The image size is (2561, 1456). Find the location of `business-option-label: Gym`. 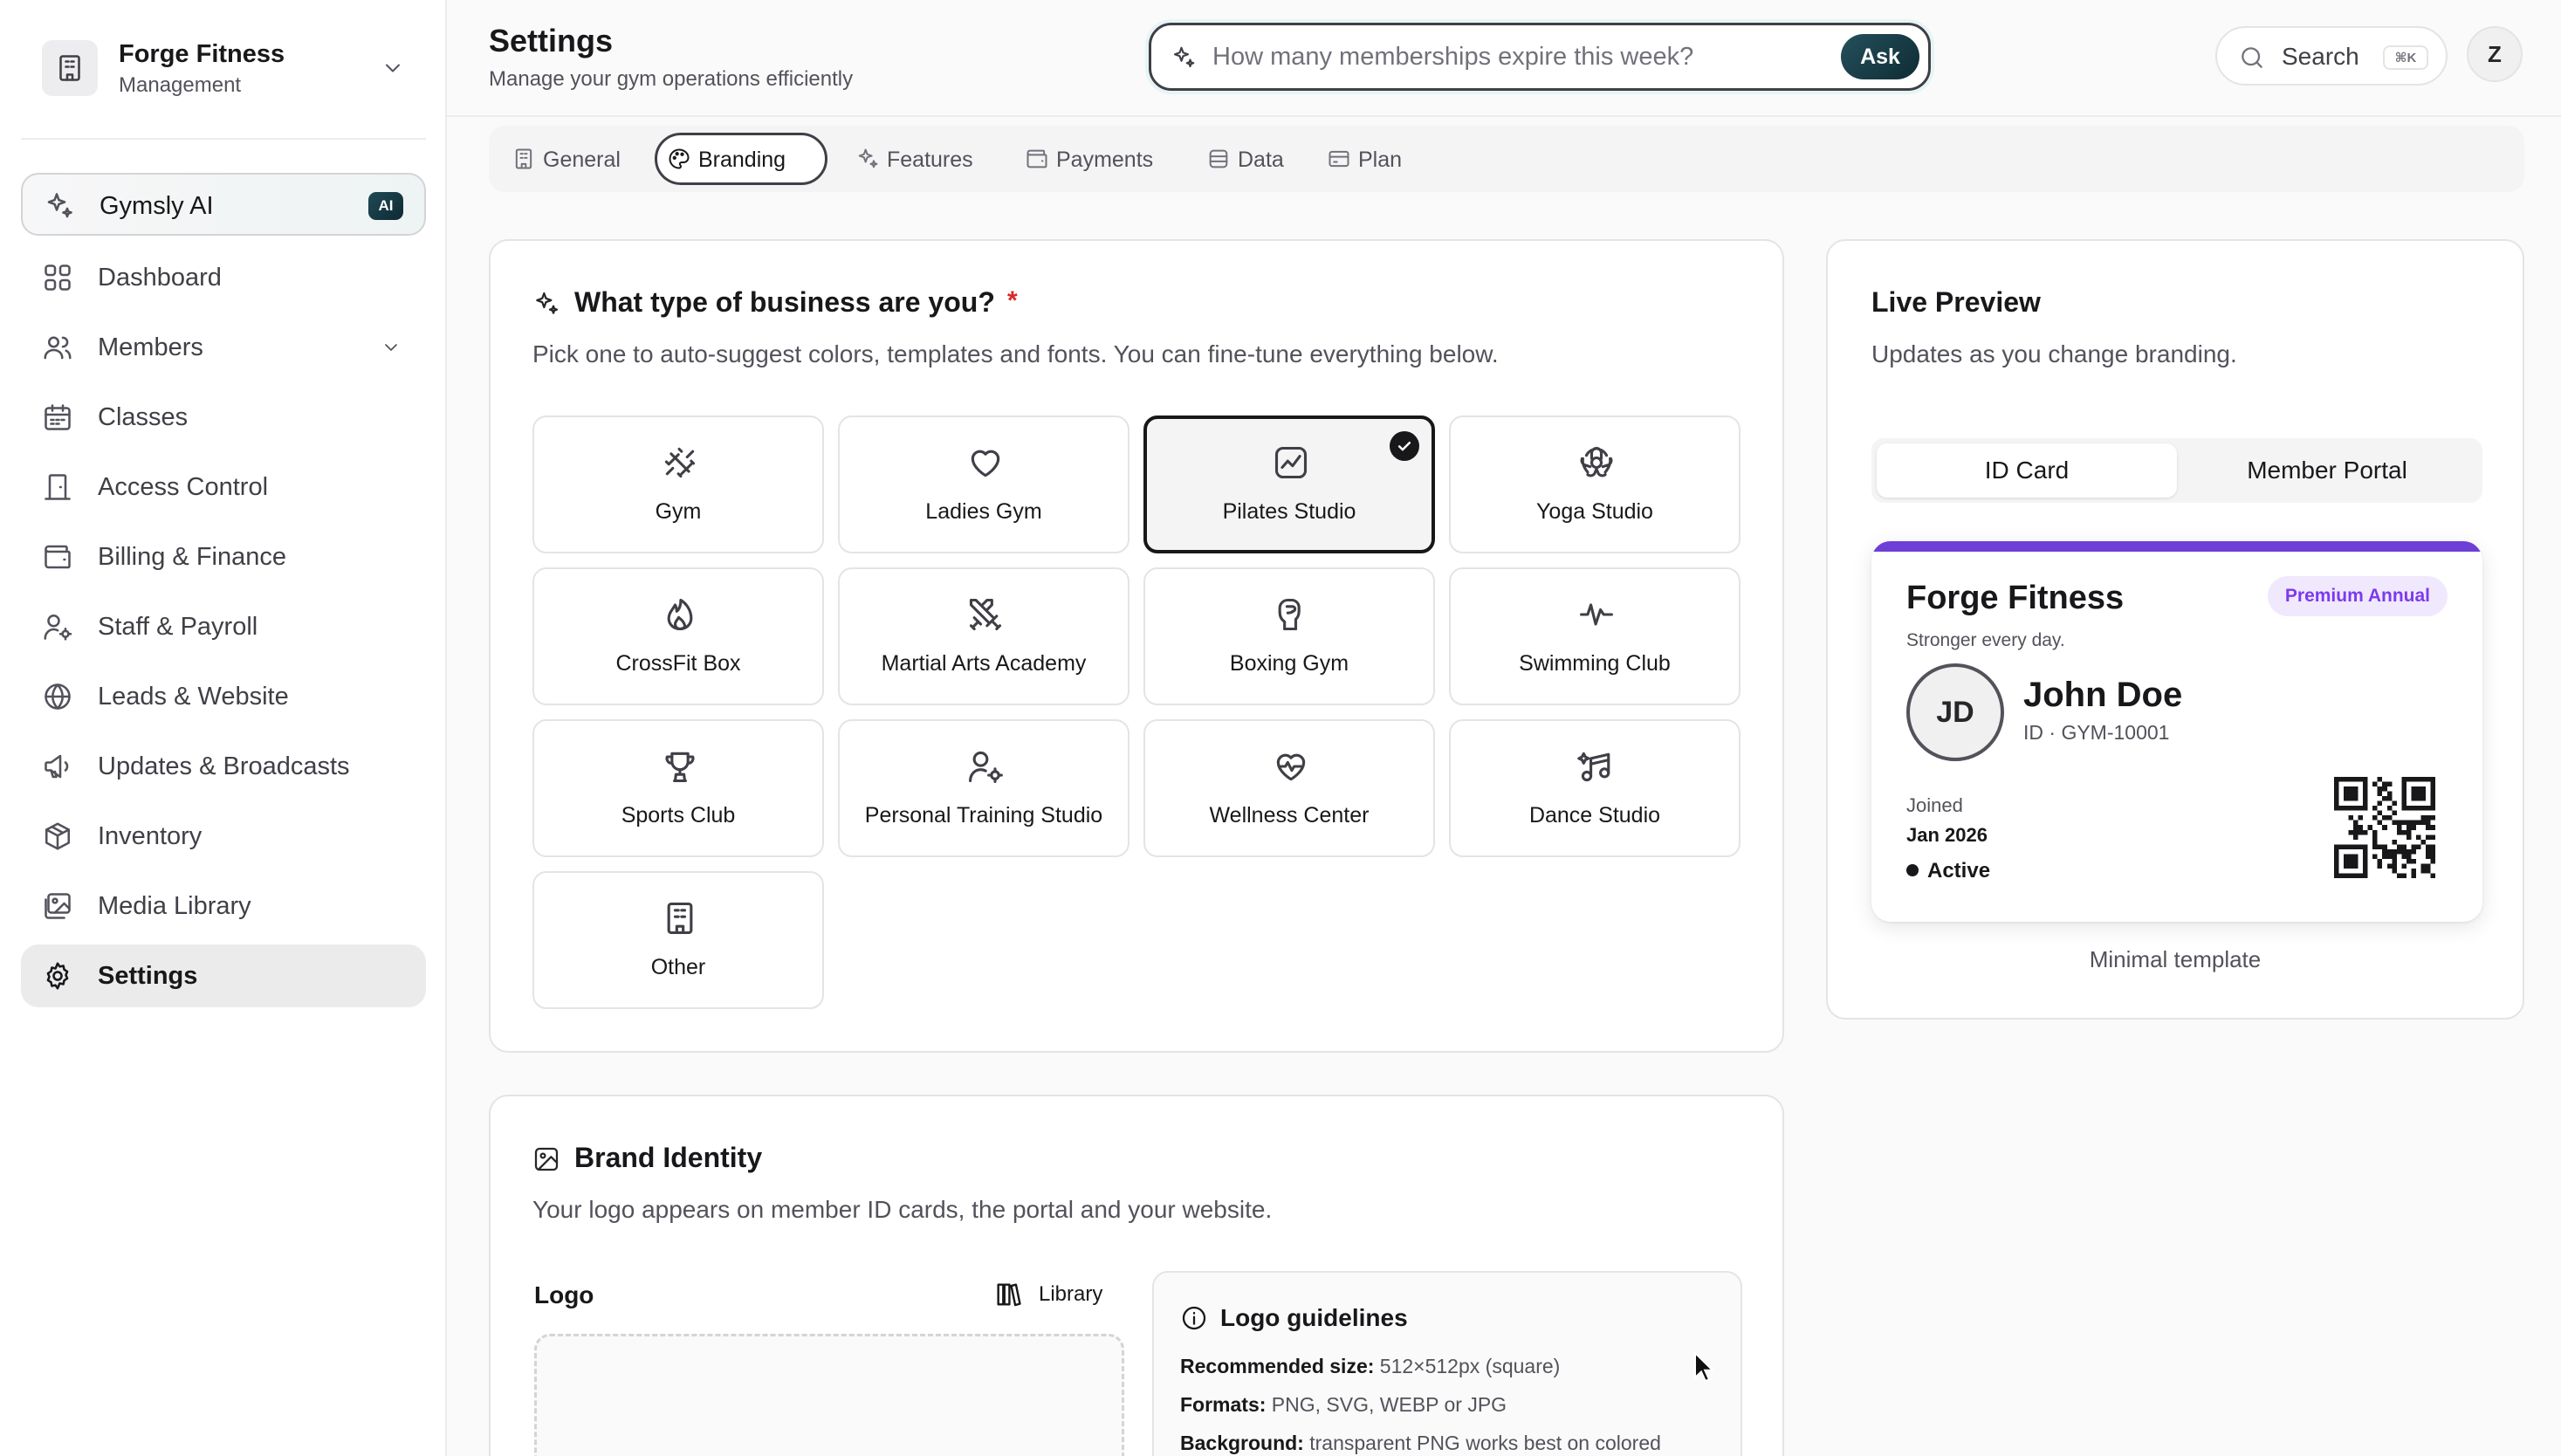

business-option-label: Gym is located at coordinates (678, 511).